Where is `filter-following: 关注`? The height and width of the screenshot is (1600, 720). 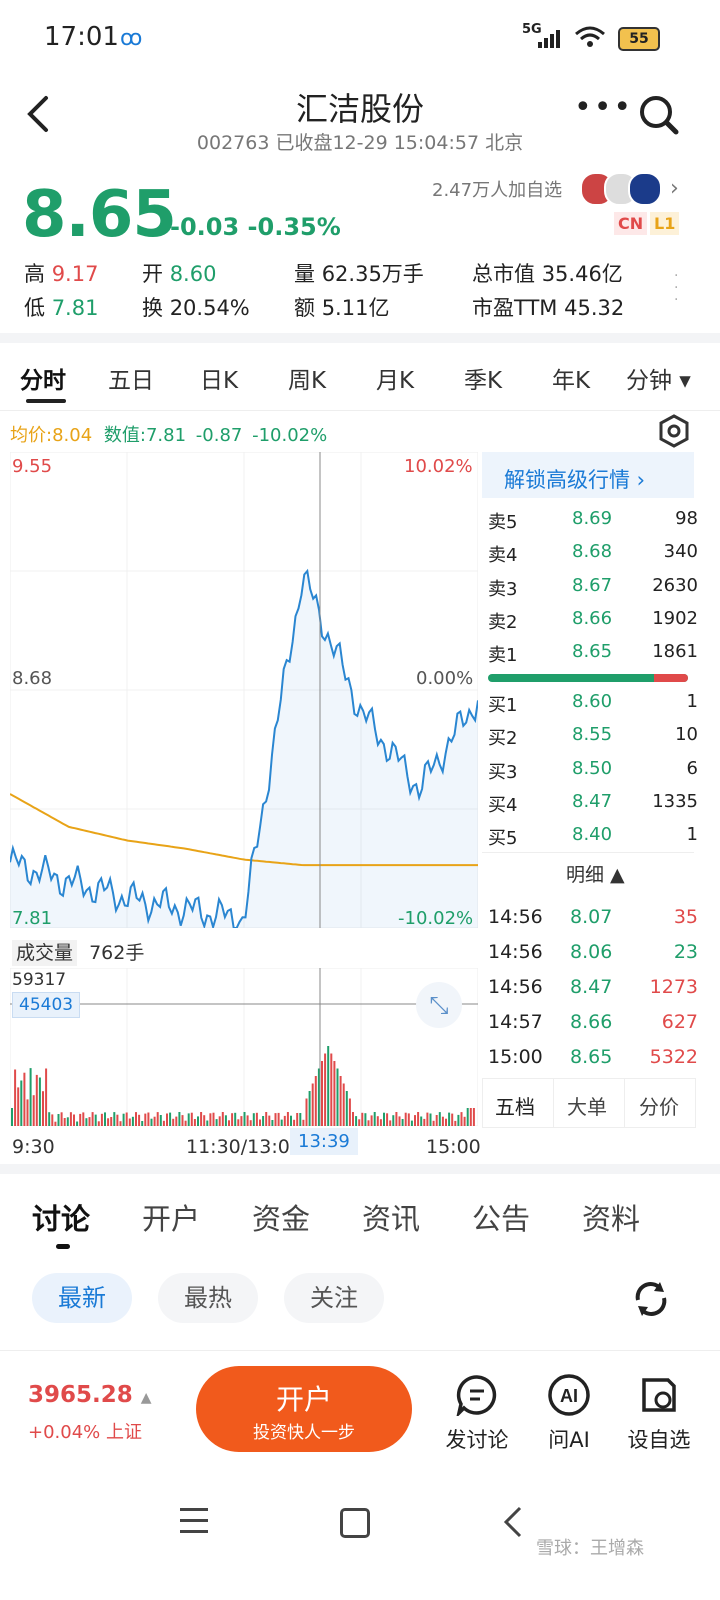 filter-following: 关注 is located at coordinates (334, 1298).